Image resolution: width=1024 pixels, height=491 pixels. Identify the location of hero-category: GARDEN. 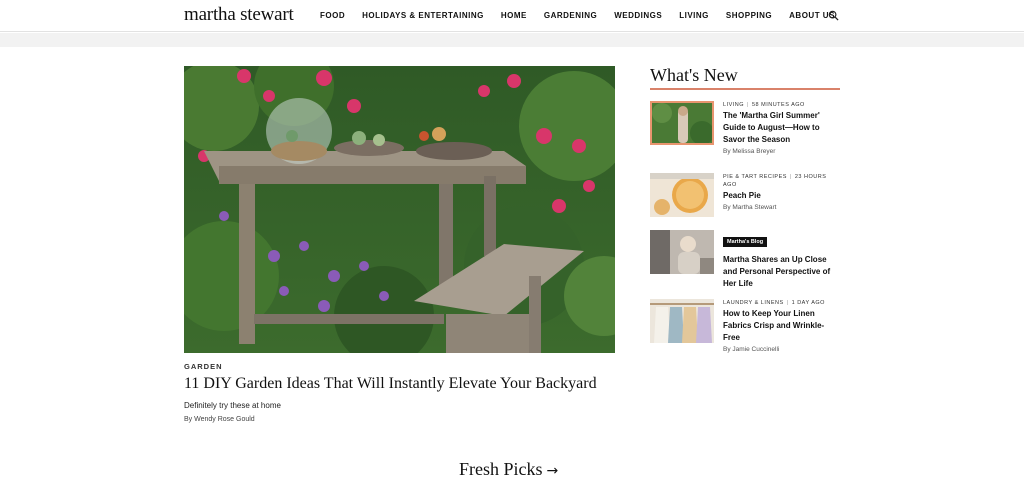
(203, 366).